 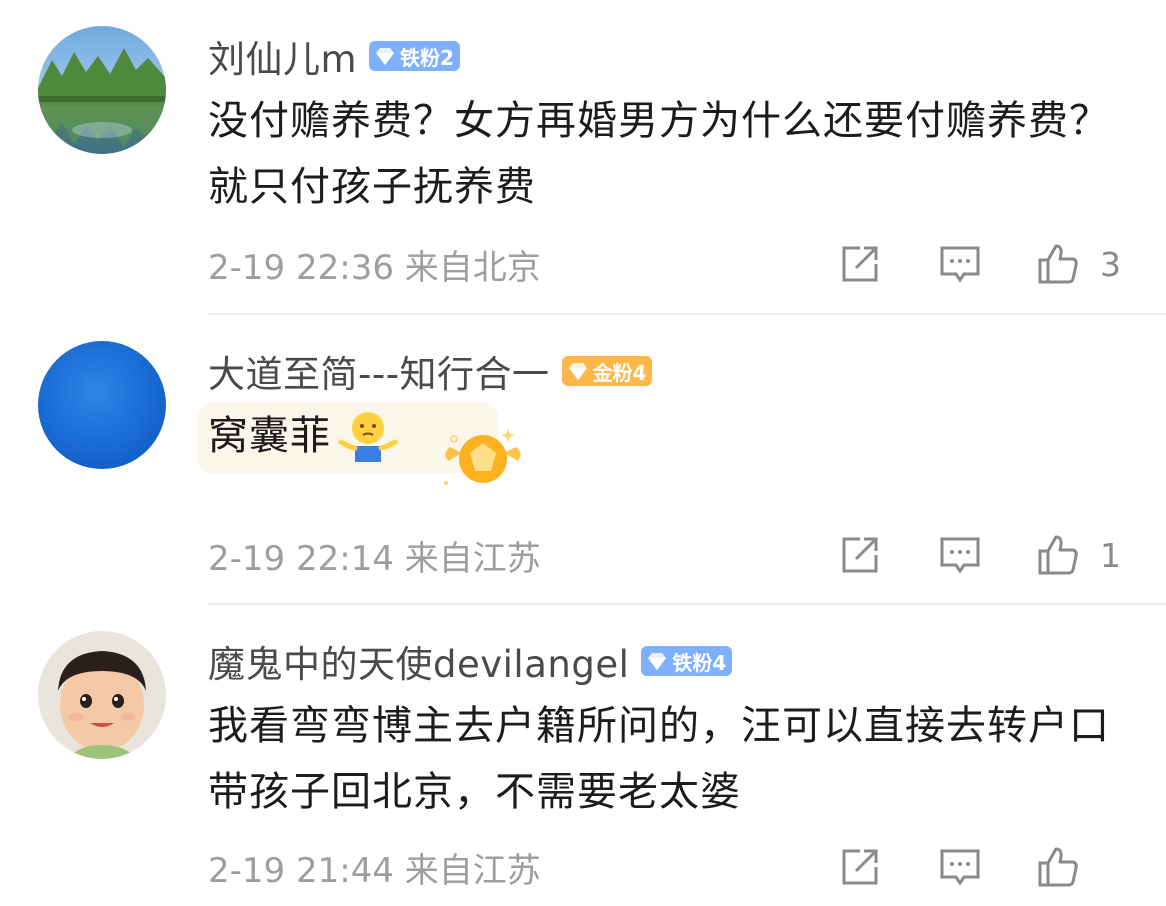 I want to click on comment-text: 我看弯弯博主去户籍所问的，汪可以直接去转户口带孩子回北京，不需要老太婆, so click(x=659, y=759).